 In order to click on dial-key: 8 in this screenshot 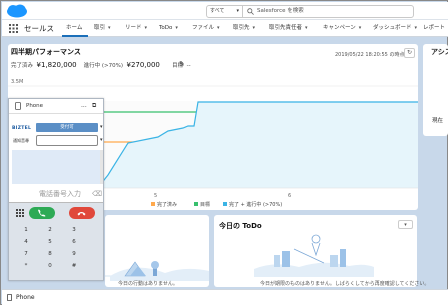, I will do `click(50, 254)`.